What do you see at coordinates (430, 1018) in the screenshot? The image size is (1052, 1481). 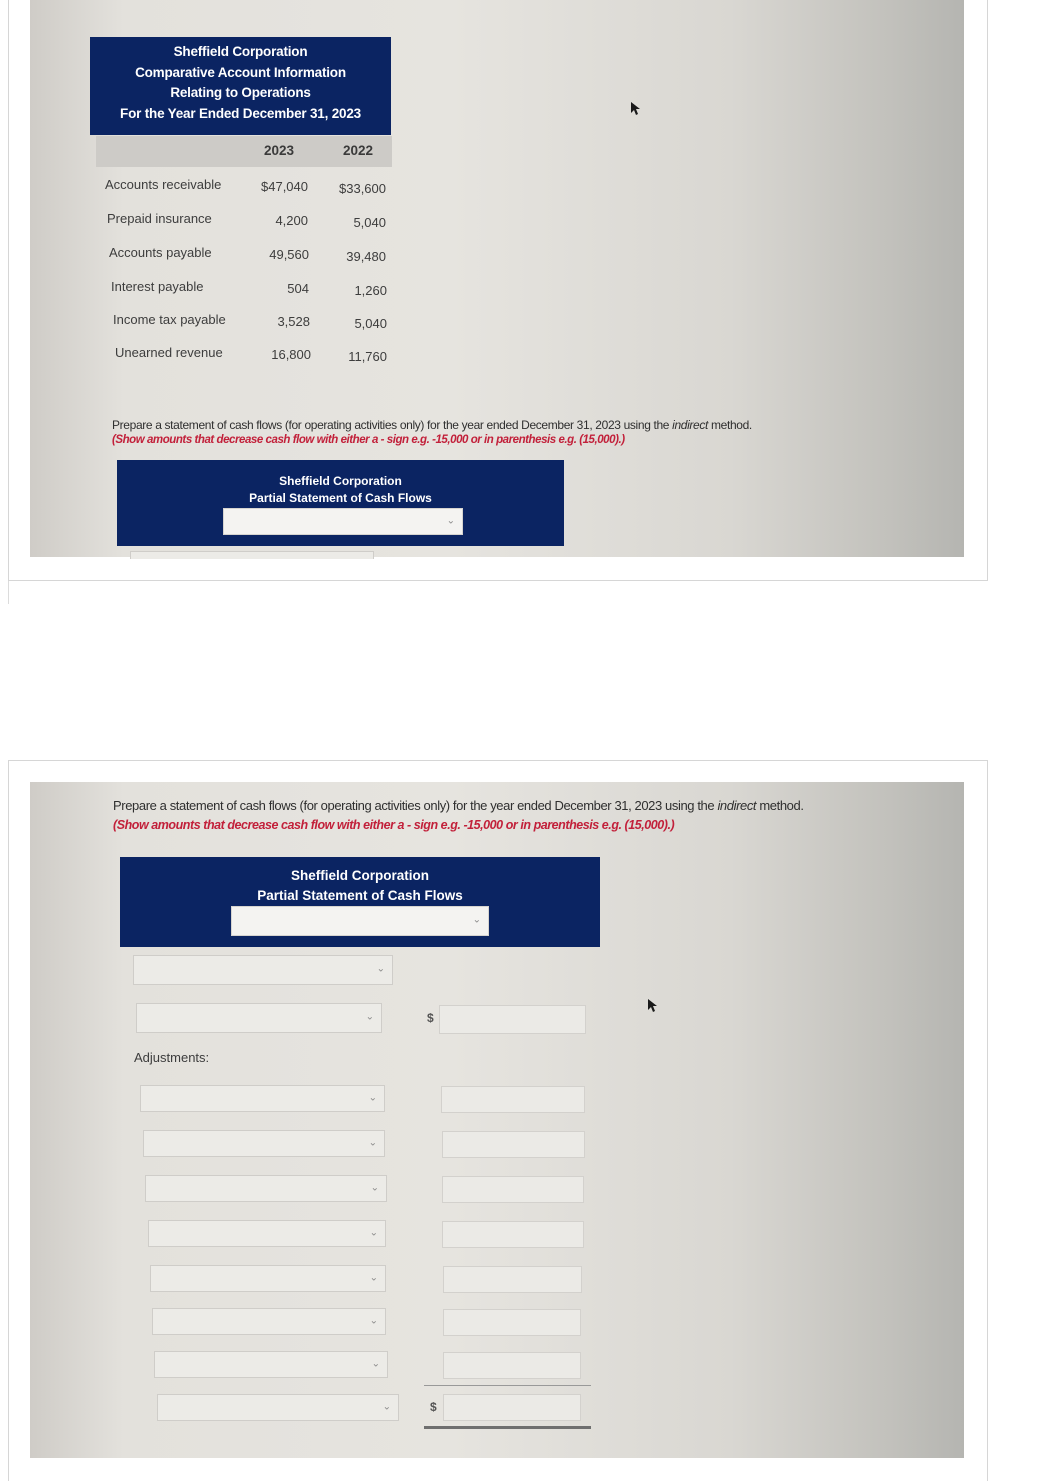 I see `currency-symbol: $` at bounding box center [430, 1018].